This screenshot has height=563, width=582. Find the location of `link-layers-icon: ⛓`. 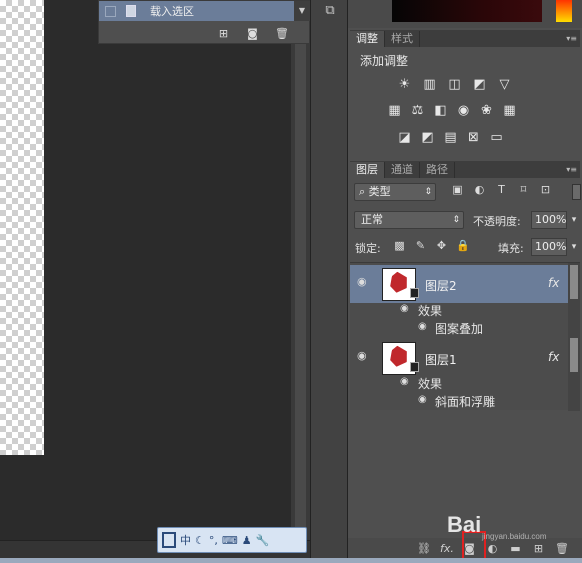

link-layers-icon: ⛓ is located at coordinates (424, 548).